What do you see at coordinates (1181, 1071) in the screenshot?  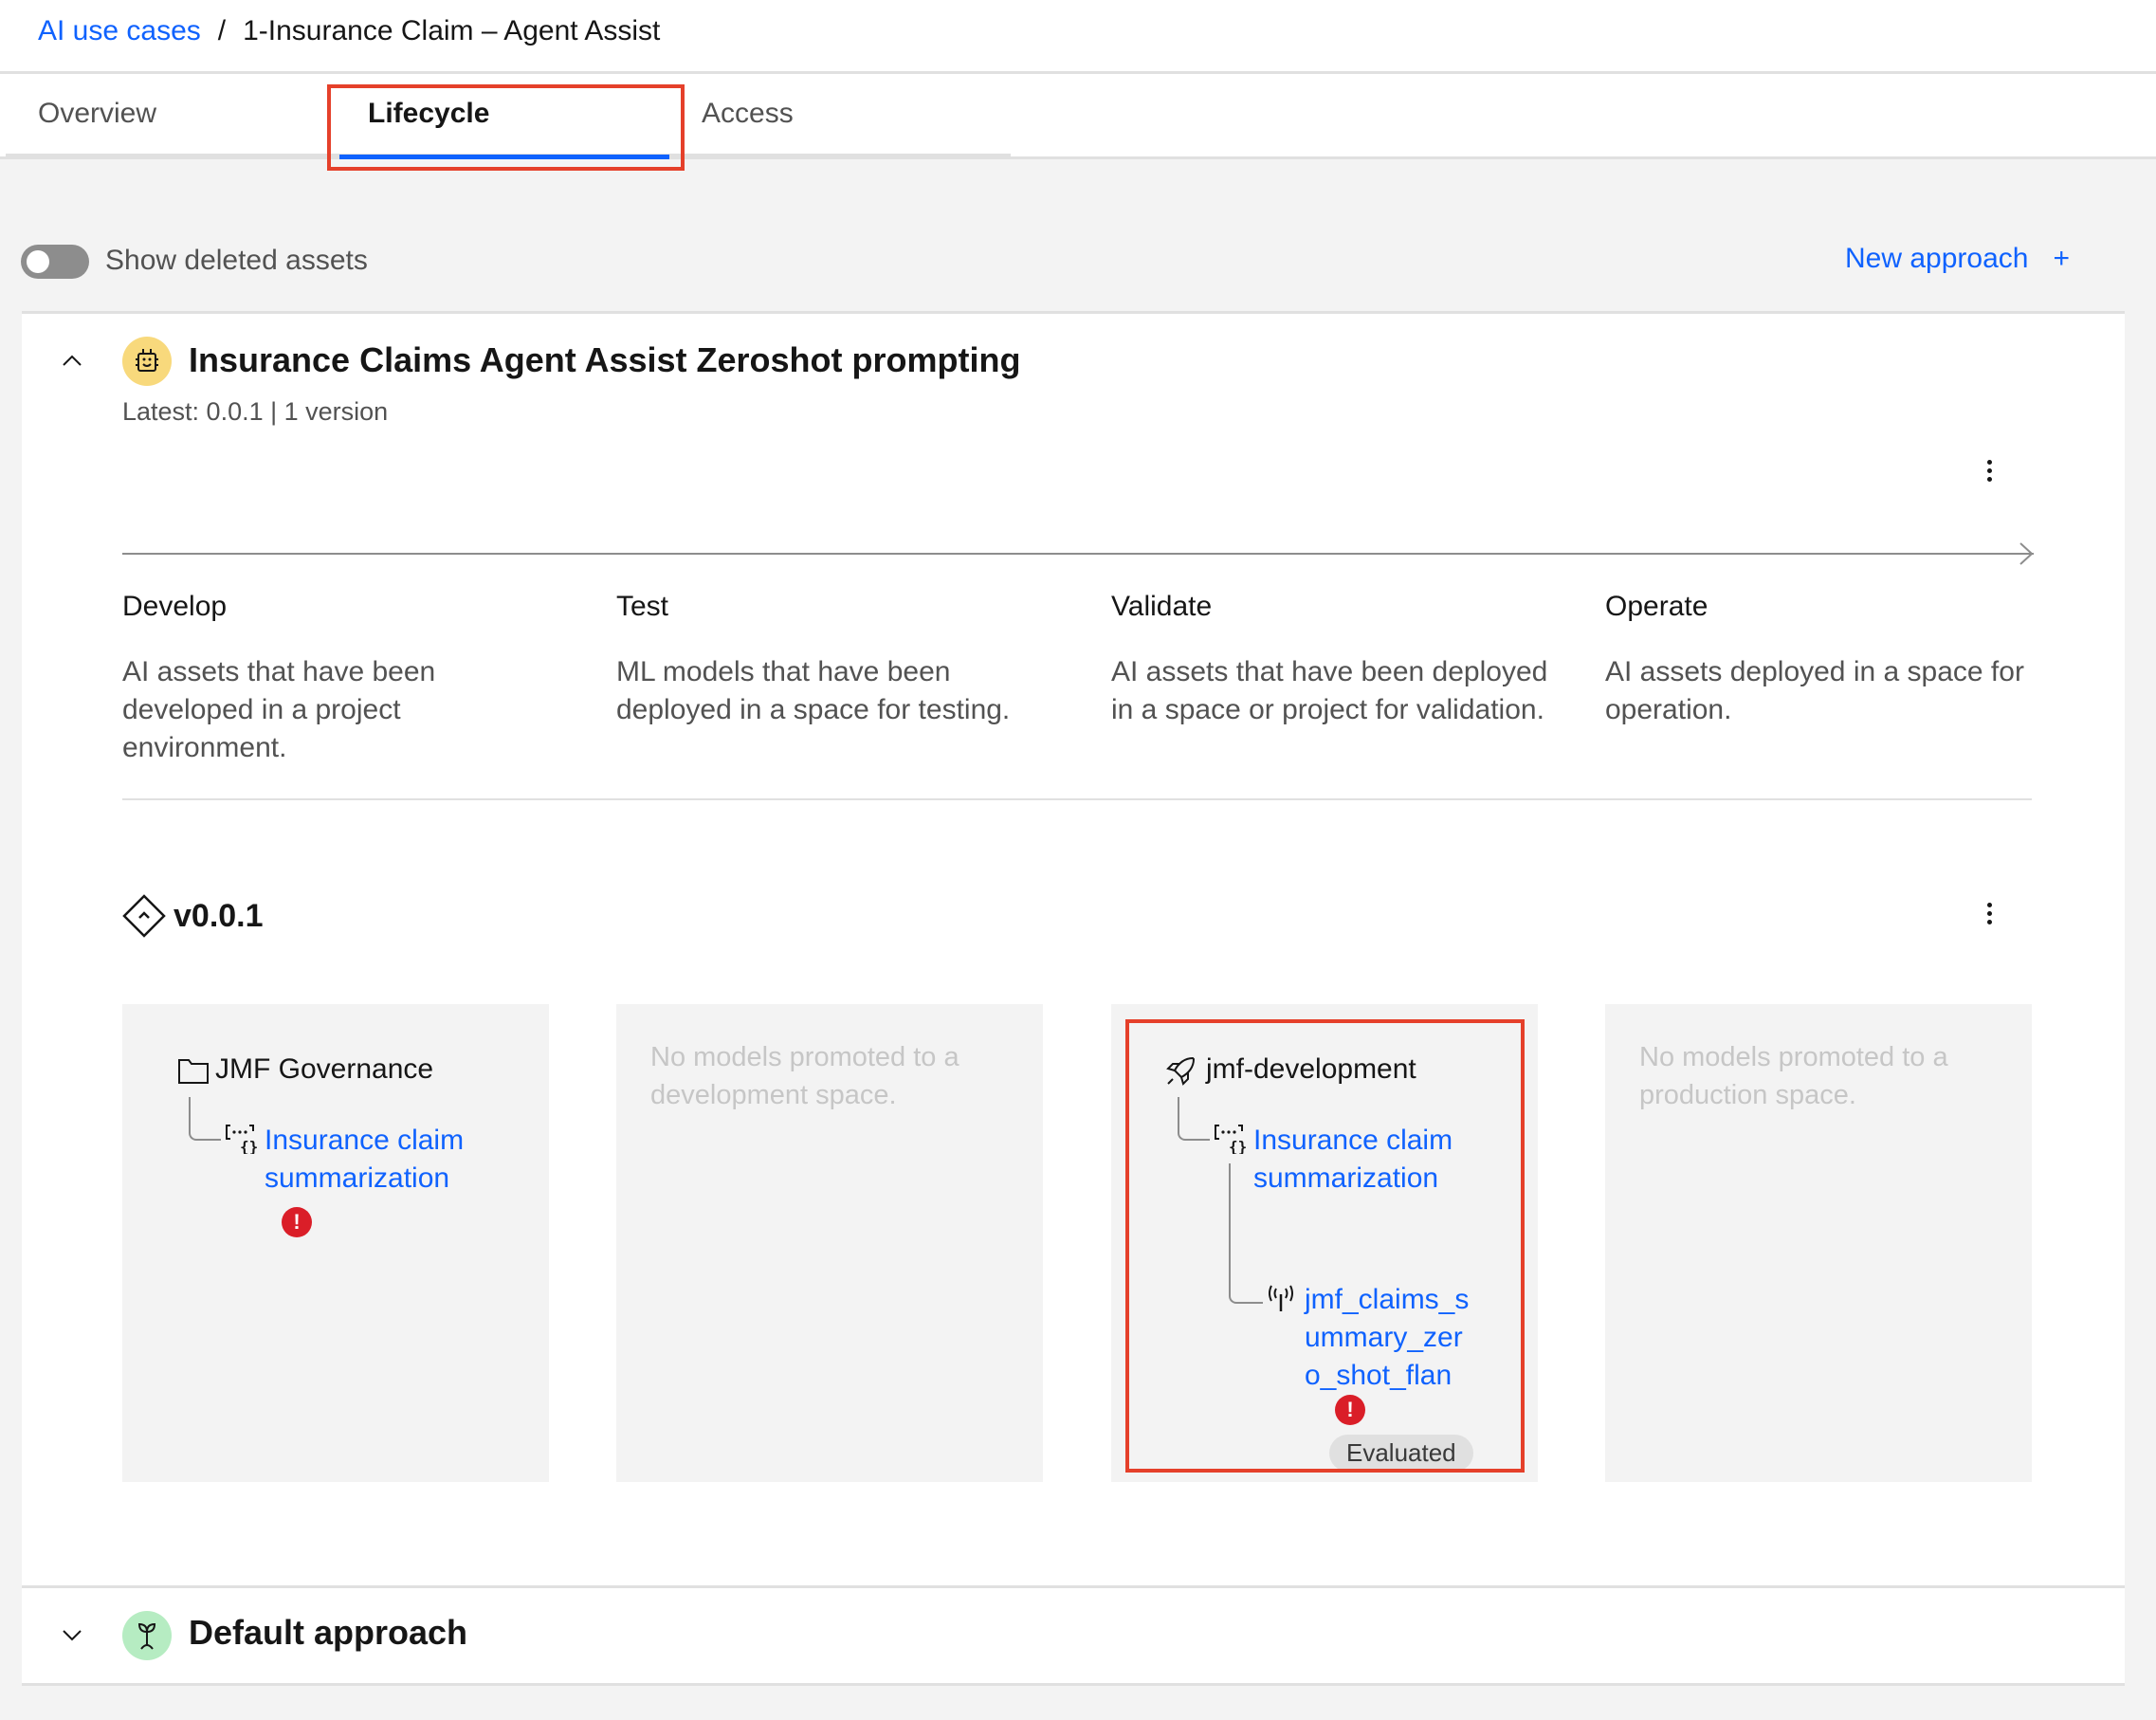 I see `rocket-icon` at bounding box center [1181, 1071].